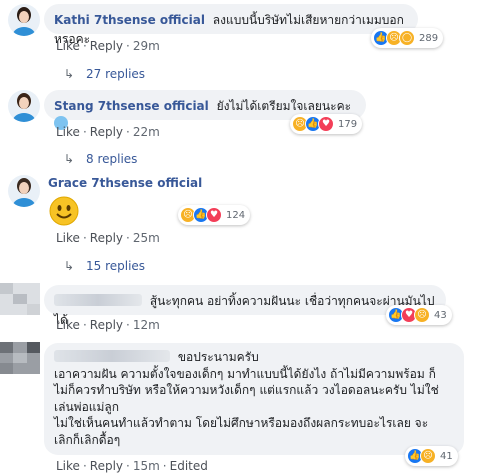  What do you see at coordinates (131, 106) in the screenshot?
I see `comment-author: Stang 7thsense official` at bounding box center [131, 106].